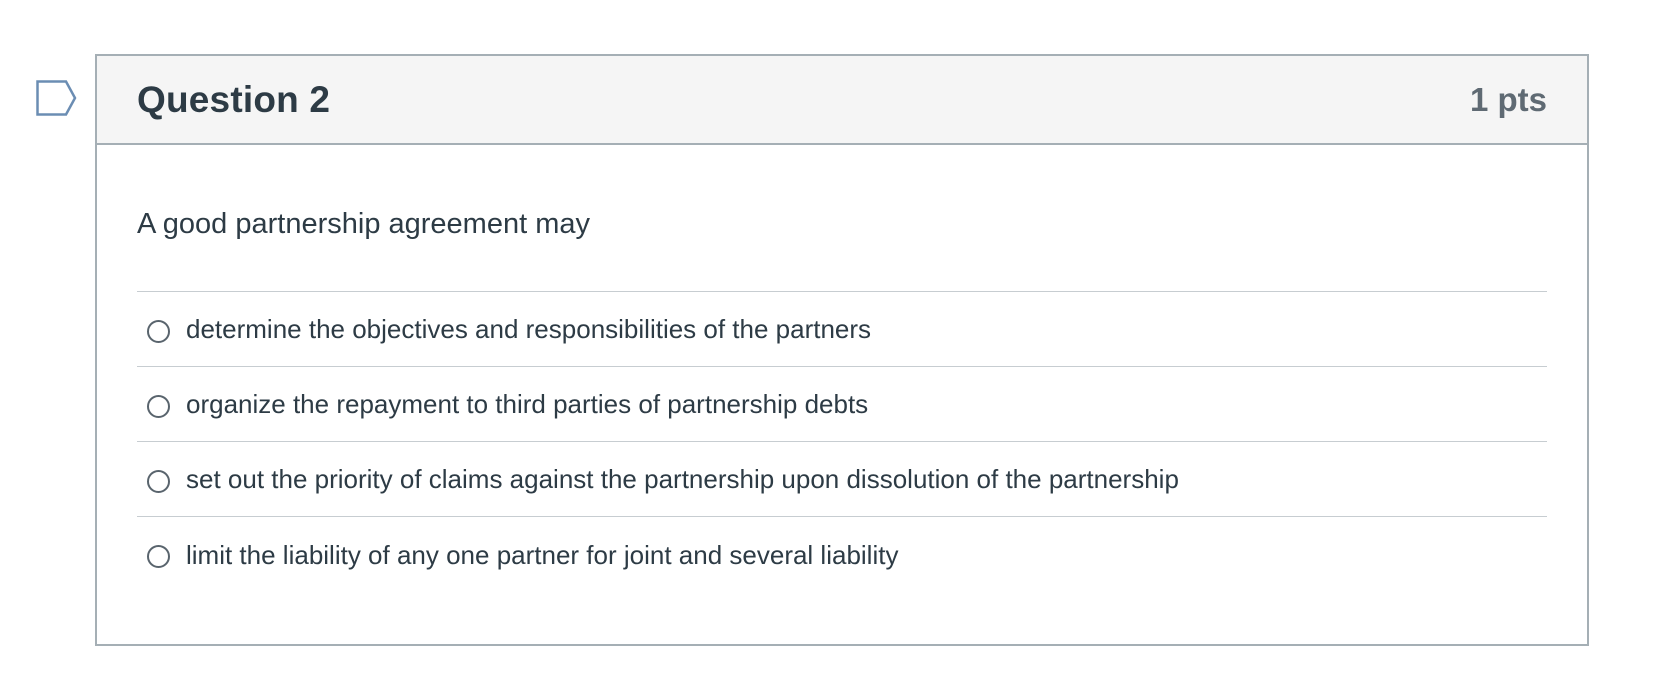  I want to click on flag-question-icon, so click(57, 98).